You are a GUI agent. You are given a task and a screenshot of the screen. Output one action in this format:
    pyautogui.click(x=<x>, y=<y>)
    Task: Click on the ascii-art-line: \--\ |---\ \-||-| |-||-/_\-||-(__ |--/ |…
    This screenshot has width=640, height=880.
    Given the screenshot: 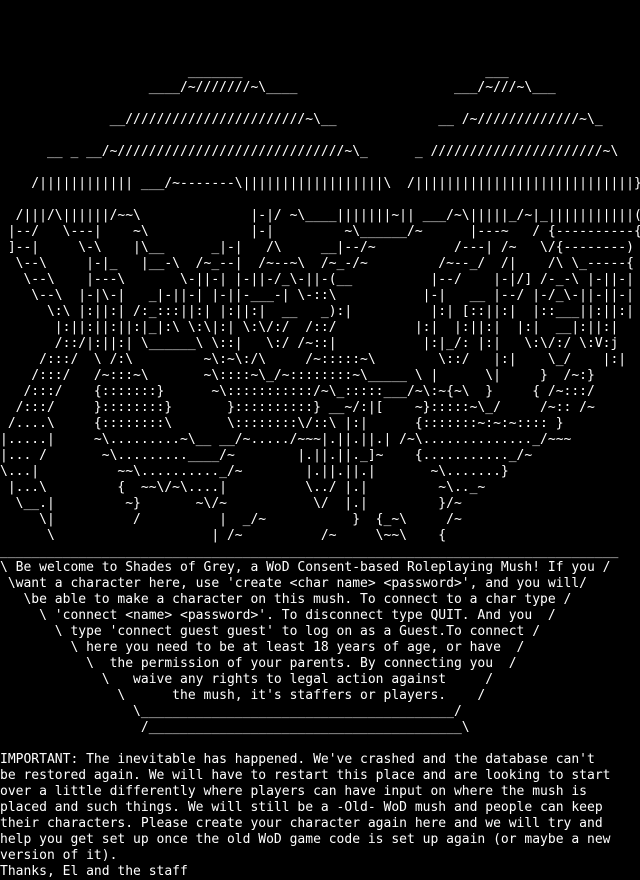 What is the action you would take?
    pyautogui.click(x=317, y=279)
    